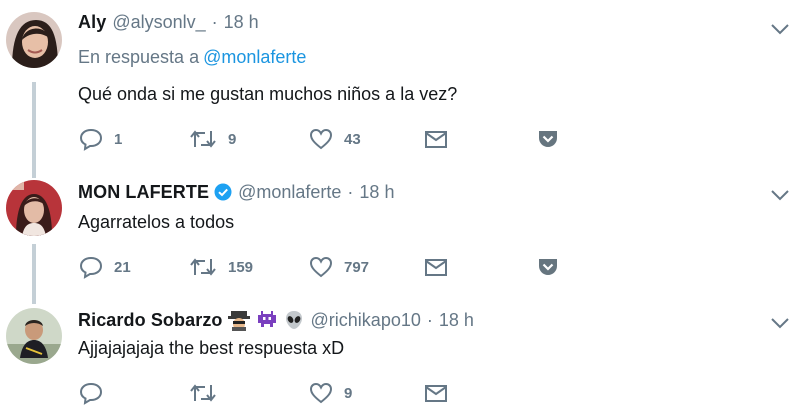 The image size is (800, 417). I want to click on user-handle: @richikapo10, so click(366, 320).